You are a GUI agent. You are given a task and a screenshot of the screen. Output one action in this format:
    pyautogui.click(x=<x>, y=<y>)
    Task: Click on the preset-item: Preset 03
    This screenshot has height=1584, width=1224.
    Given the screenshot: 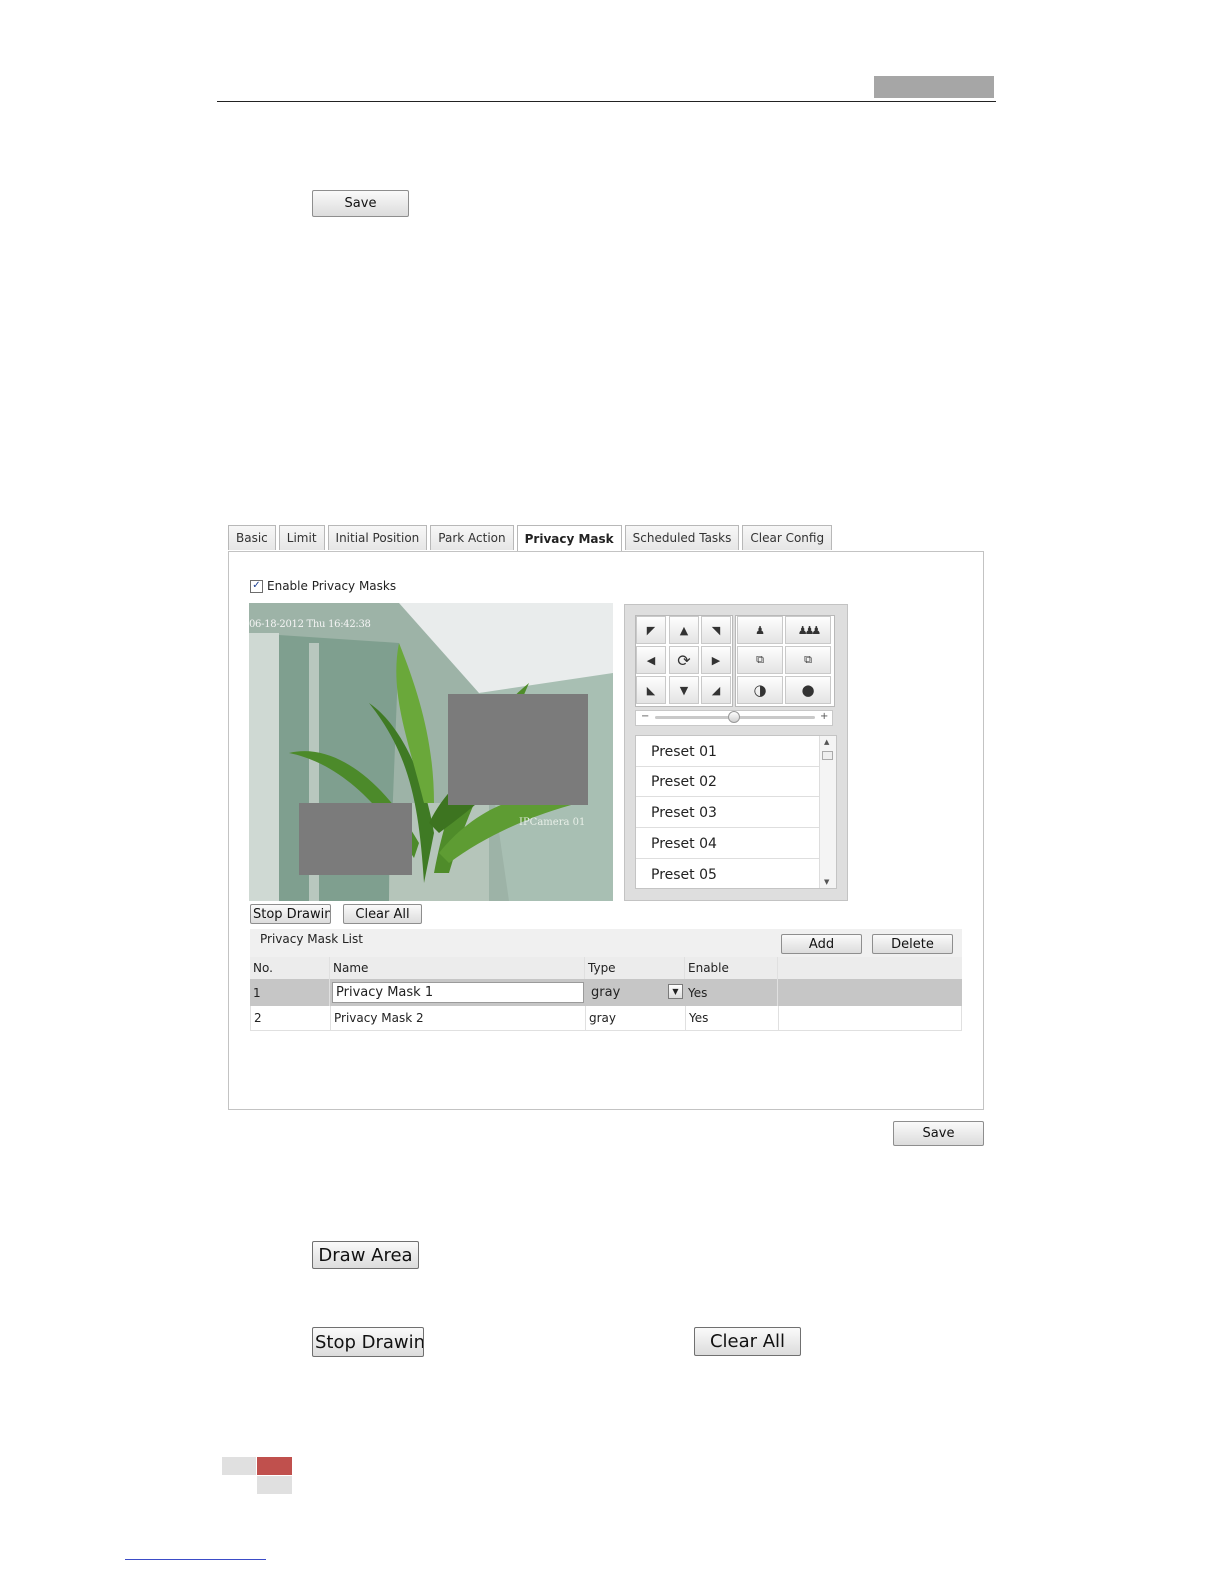 What is the action you would take?
    pyautogui.click(x=728, y=813)
    